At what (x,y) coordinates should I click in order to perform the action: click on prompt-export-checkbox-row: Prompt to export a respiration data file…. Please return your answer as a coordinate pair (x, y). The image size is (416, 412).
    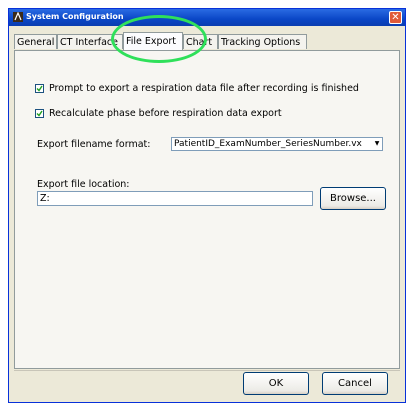
    Looking at the image, I should click on (197, 88).